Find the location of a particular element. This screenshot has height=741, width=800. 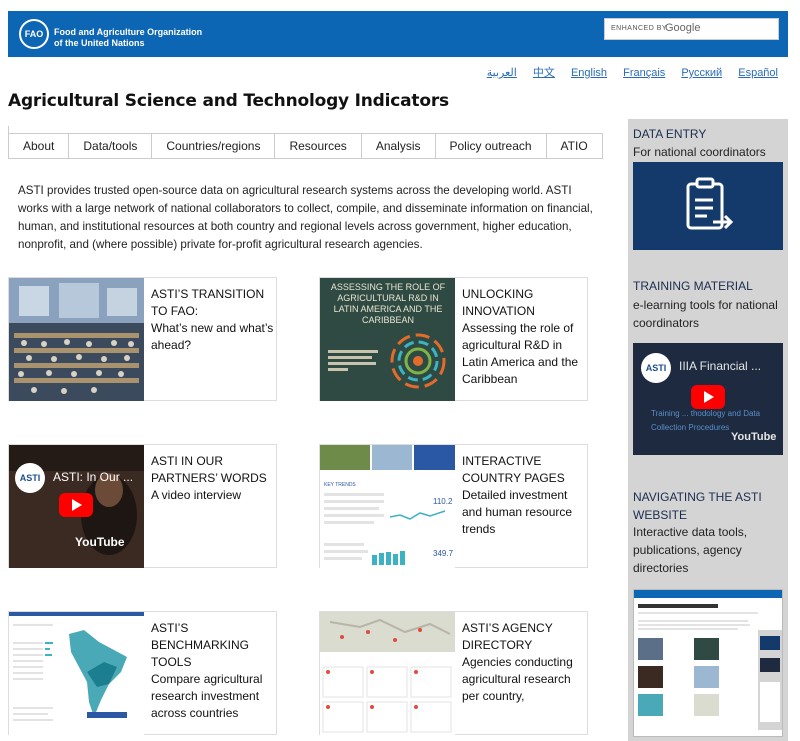

navigating-heading-text: NAVIGATING THE ASTI WEBSITE is located at coordinates (697, 506).